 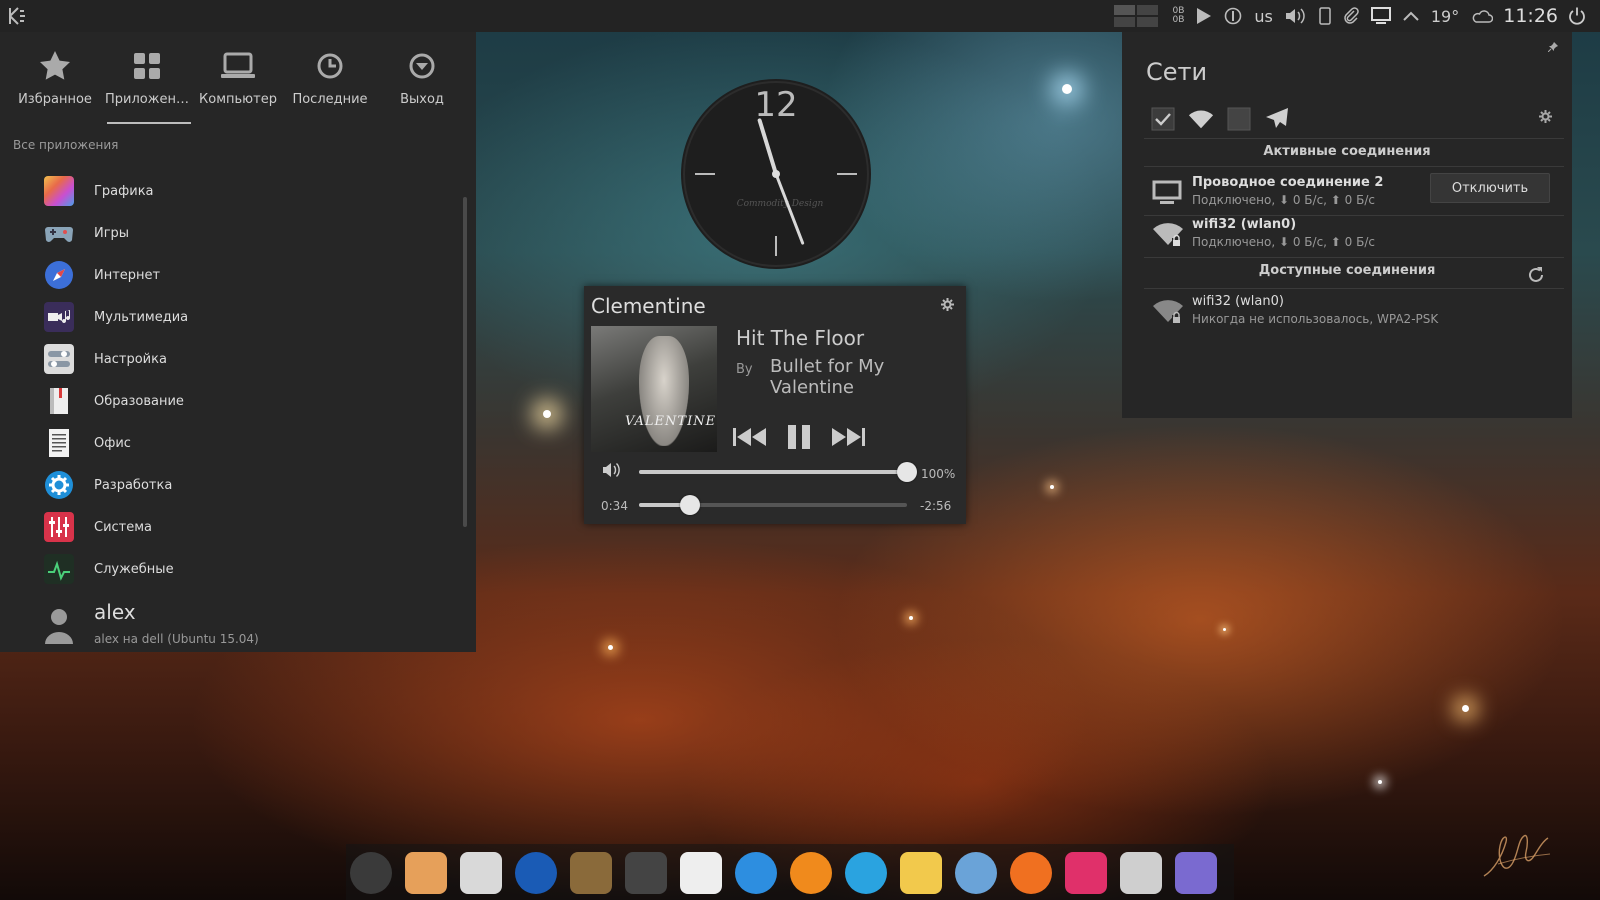 I want to click on chevron-up-icon, so click(x=1411, y=16).